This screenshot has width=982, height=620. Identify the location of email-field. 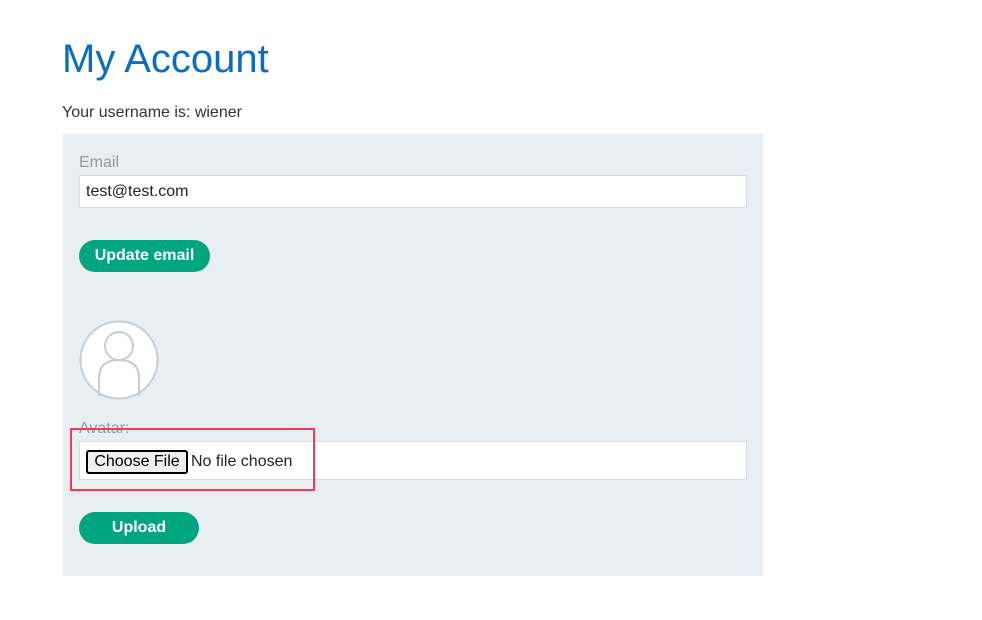
(413, 191).